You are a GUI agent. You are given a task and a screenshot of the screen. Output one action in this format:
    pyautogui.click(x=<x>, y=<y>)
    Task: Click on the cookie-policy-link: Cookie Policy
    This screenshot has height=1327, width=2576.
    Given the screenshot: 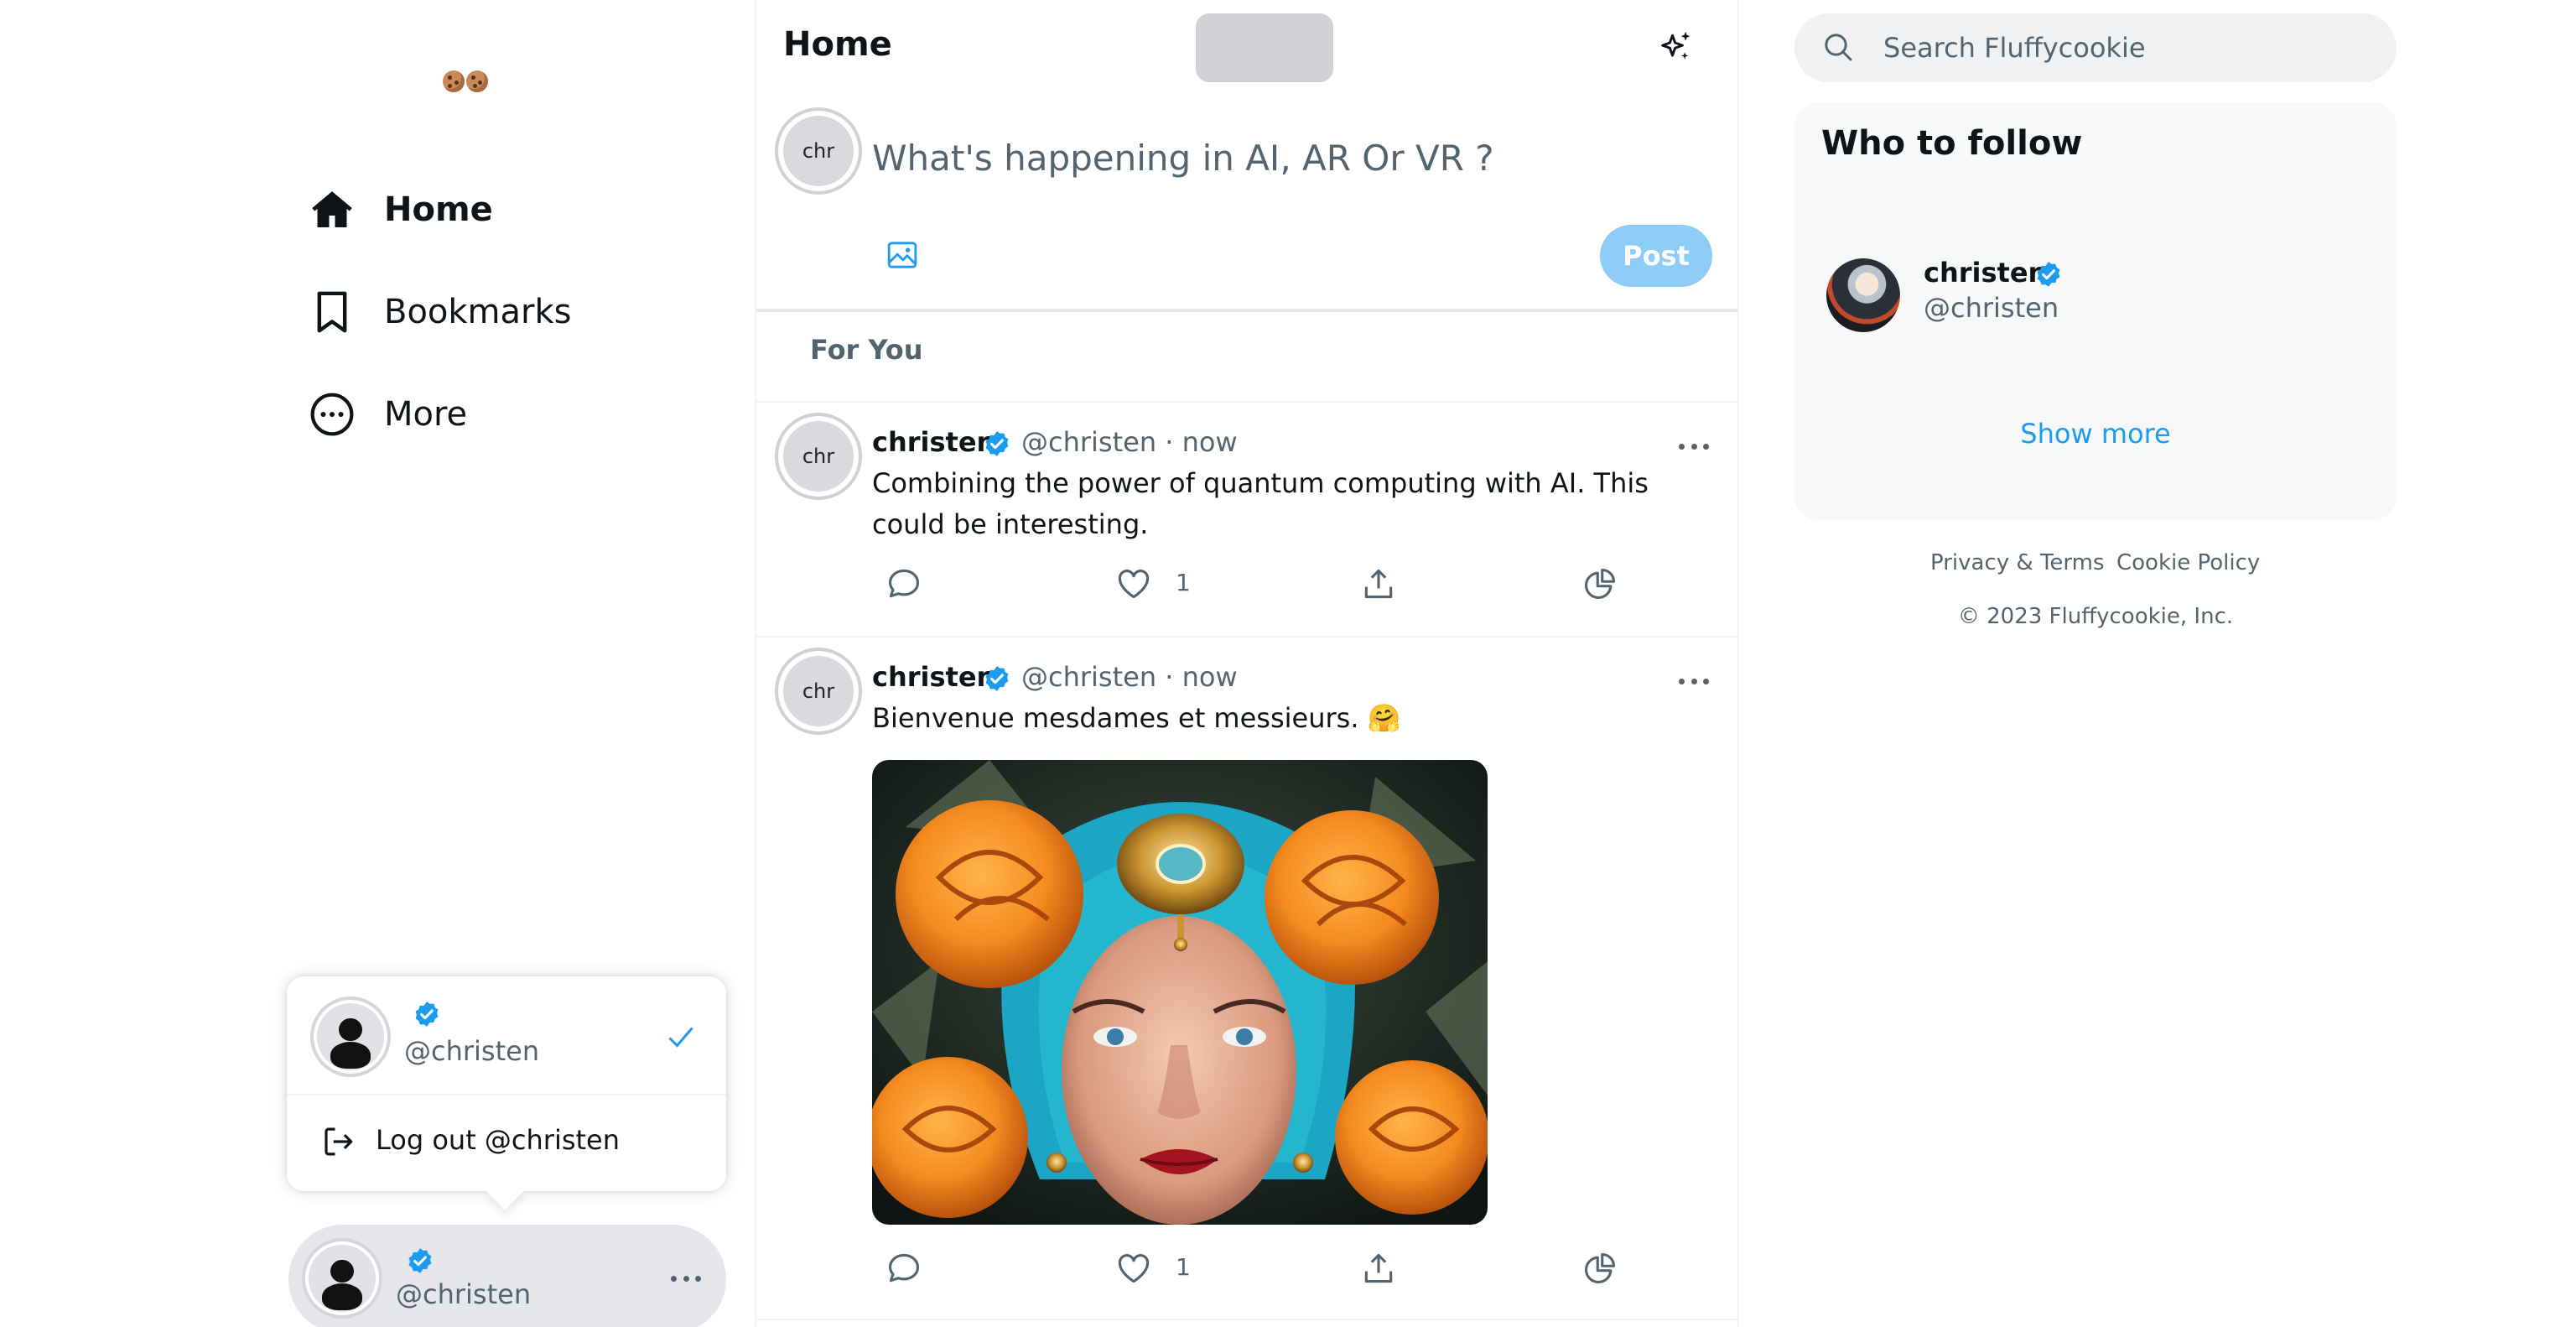 What is the action you would take?
    pyautogui.click(x=2188, y=562)
    